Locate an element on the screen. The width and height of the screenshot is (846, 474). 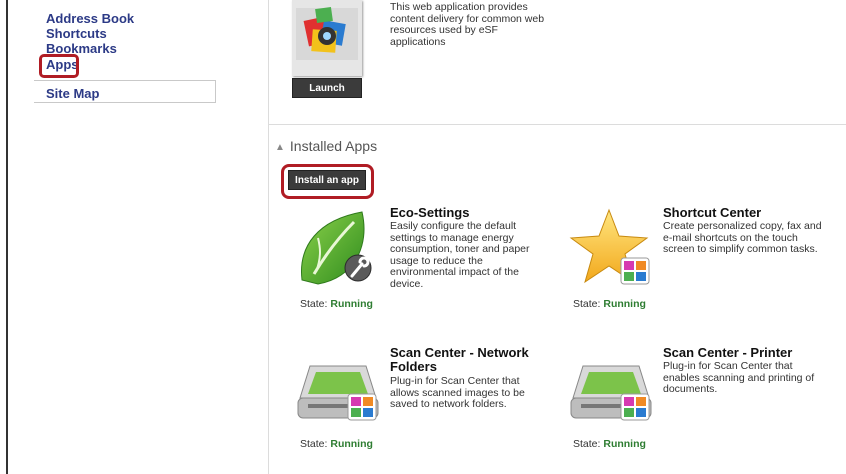
installed-apps-title: Installed Apps is located at coordinates (333, 146).